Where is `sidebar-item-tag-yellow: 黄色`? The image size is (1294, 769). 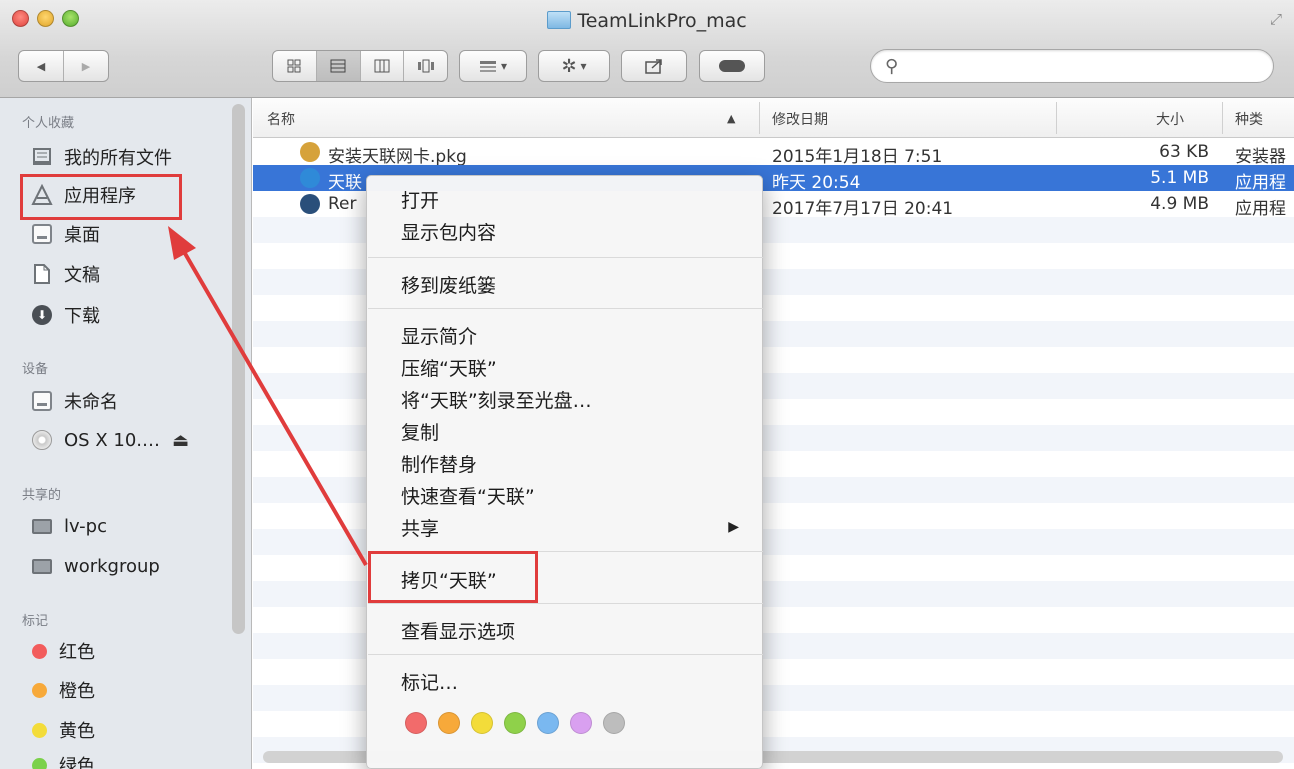
sidebar-item-tag-yellow: 黄色 is located at coordinates (58, 730).